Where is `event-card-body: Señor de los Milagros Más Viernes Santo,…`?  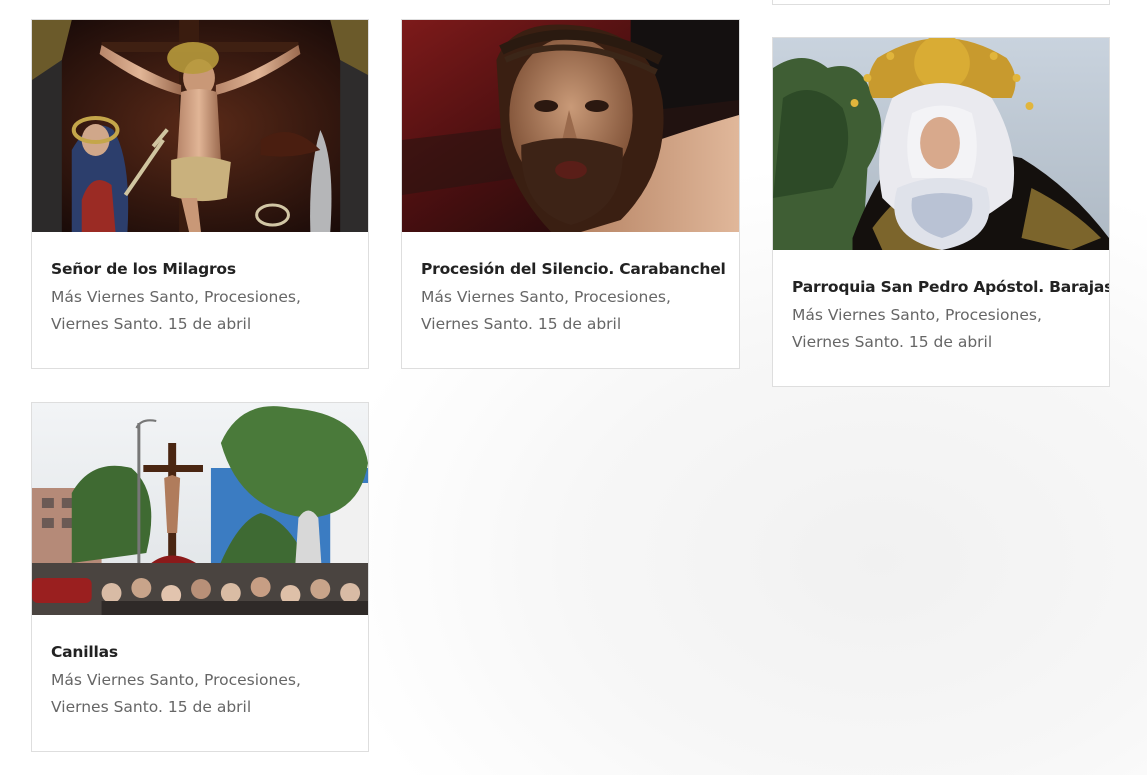 event-card-body: Señor de los Milagros Más Viernes Santo,… is located at coordinates (200, 300).